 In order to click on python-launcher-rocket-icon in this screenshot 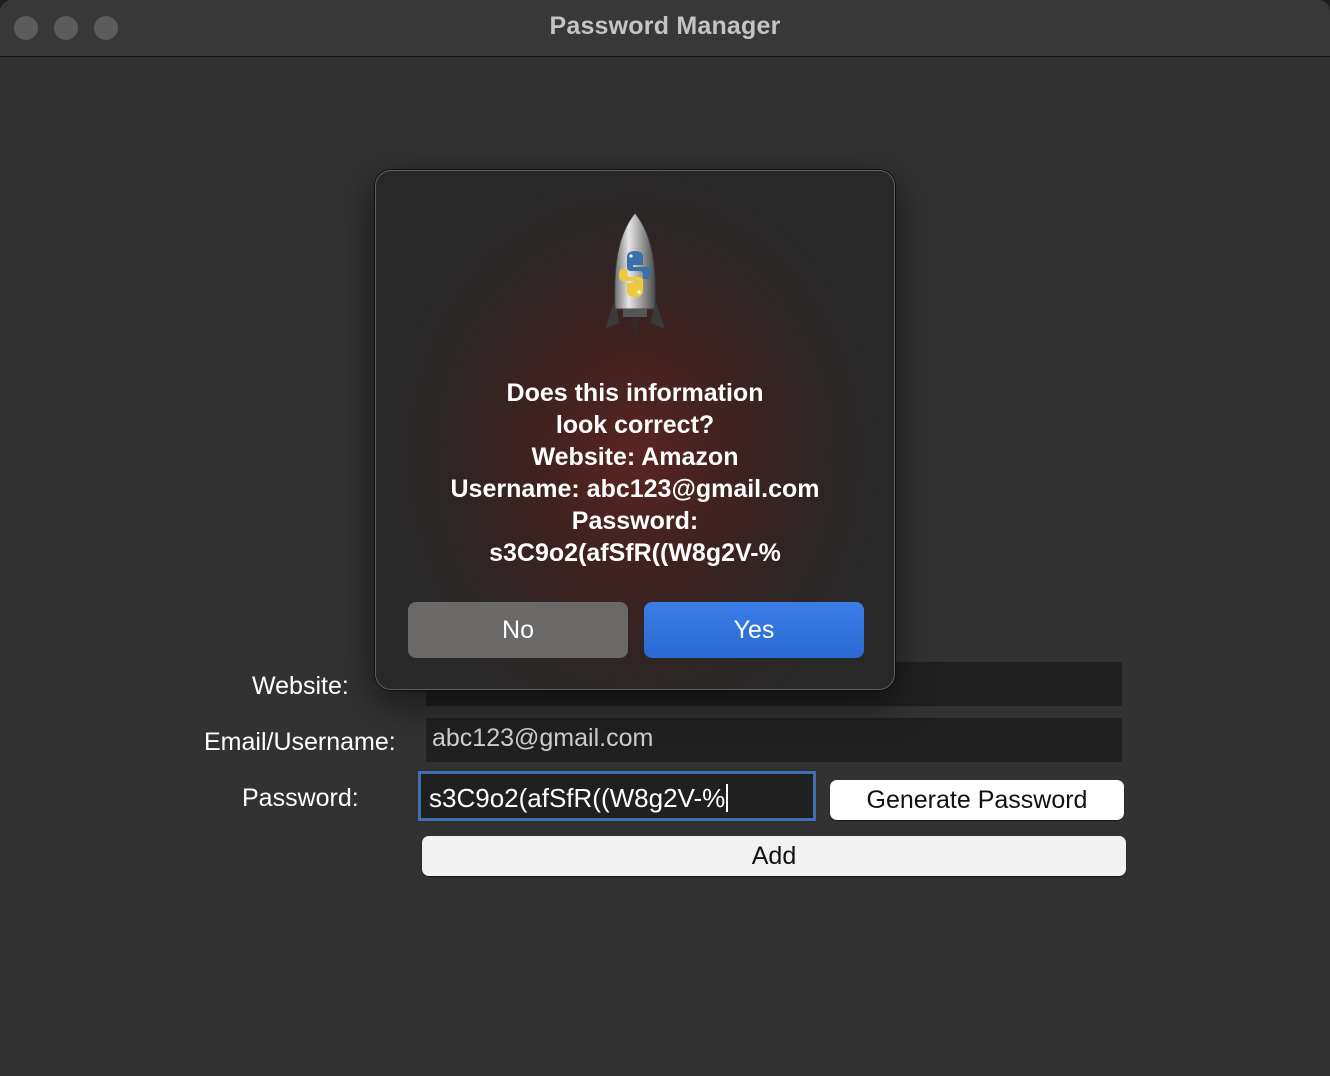, I will do `click(635, 274)`.